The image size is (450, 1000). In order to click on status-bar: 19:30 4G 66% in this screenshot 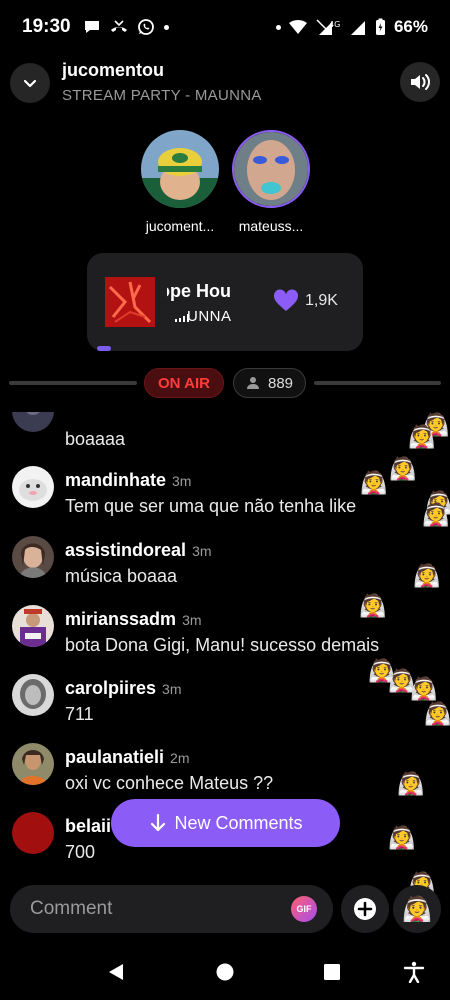, I will do `click(225, 27)`.